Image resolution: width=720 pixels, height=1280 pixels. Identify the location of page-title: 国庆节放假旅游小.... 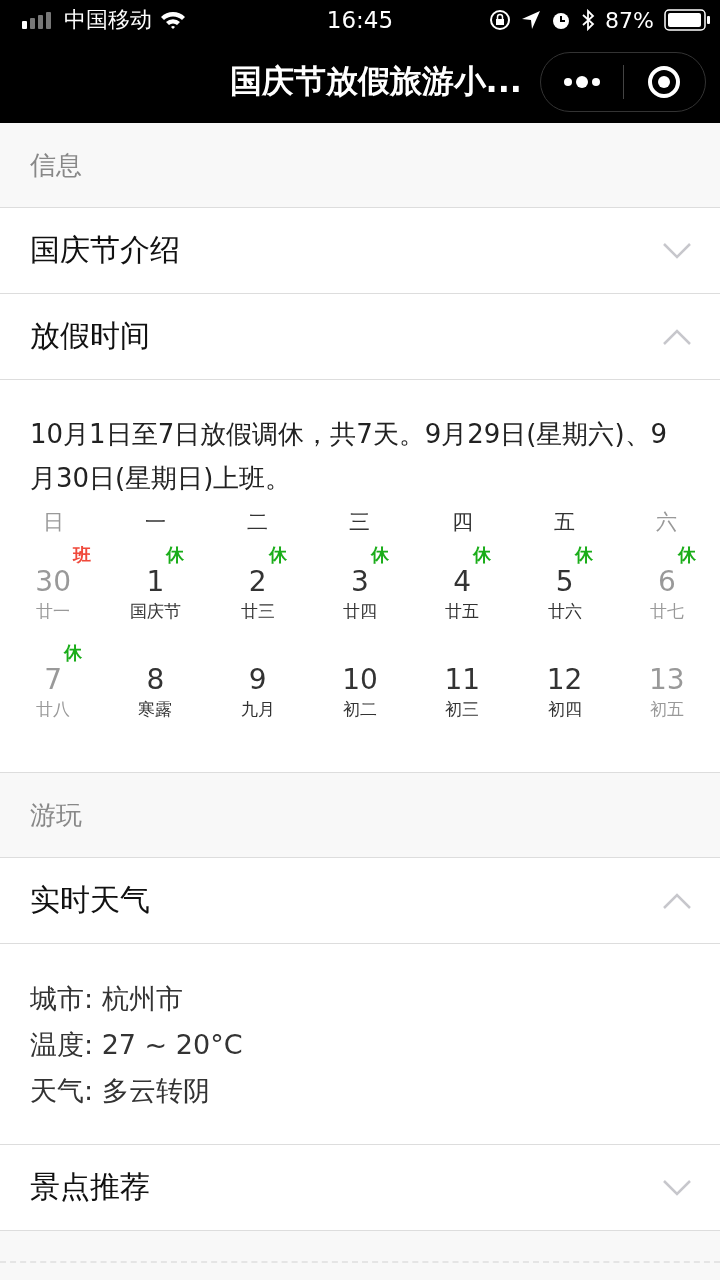
(375, 81).